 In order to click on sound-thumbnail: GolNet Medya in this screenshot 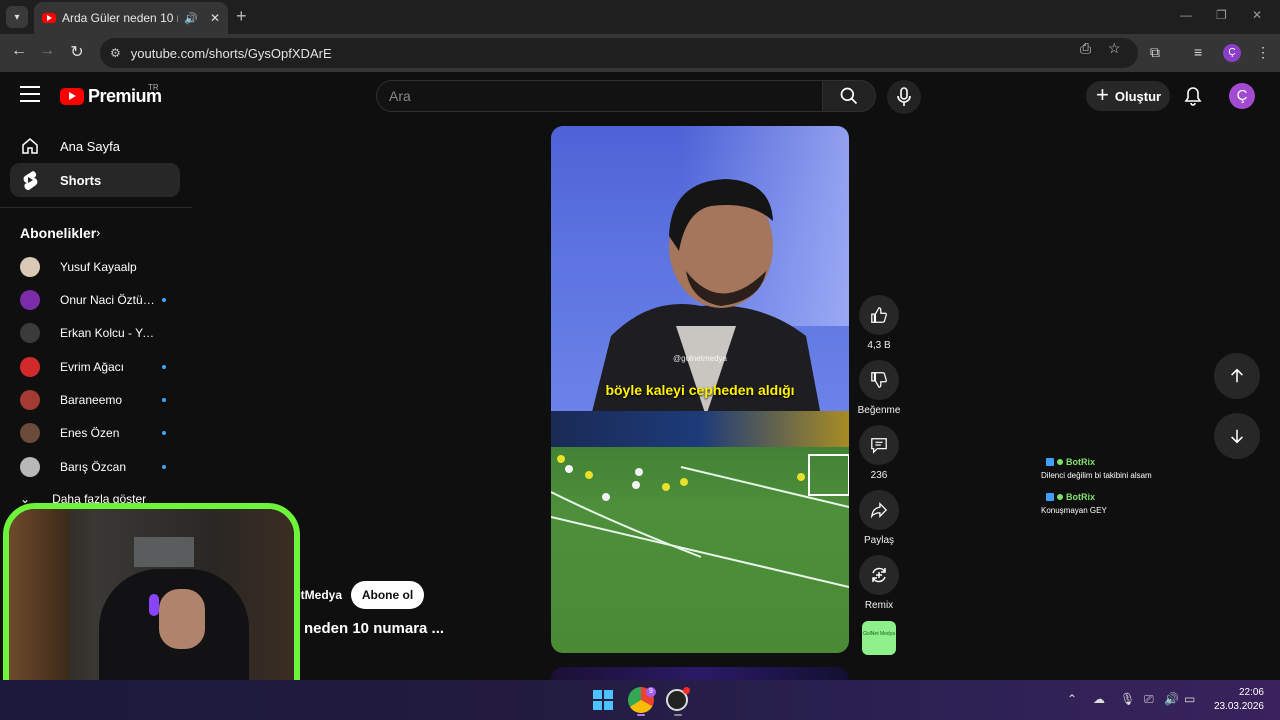, I will do `click(879, 638)`.